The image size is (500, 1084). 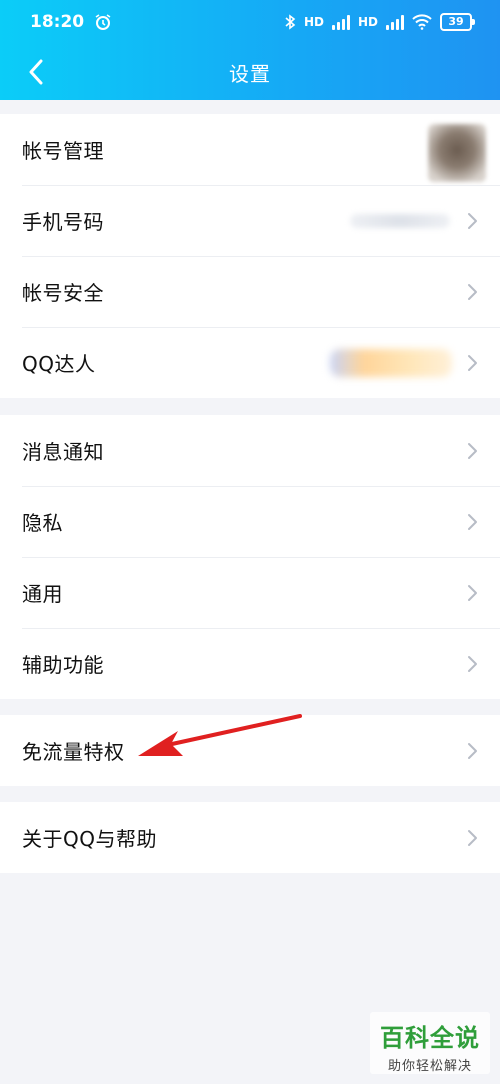 What do you see at coordinates (250, 220) in the screenshot?
I see `settings-item-phone-number: 手机号码` at bounding box center [250, 220].